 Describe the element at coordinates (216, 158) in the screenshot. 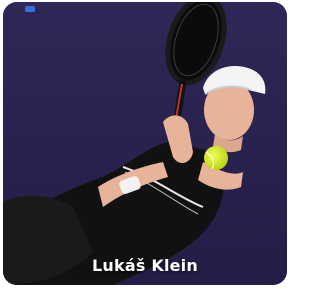

I see `tennis-ball-icon` at that location.